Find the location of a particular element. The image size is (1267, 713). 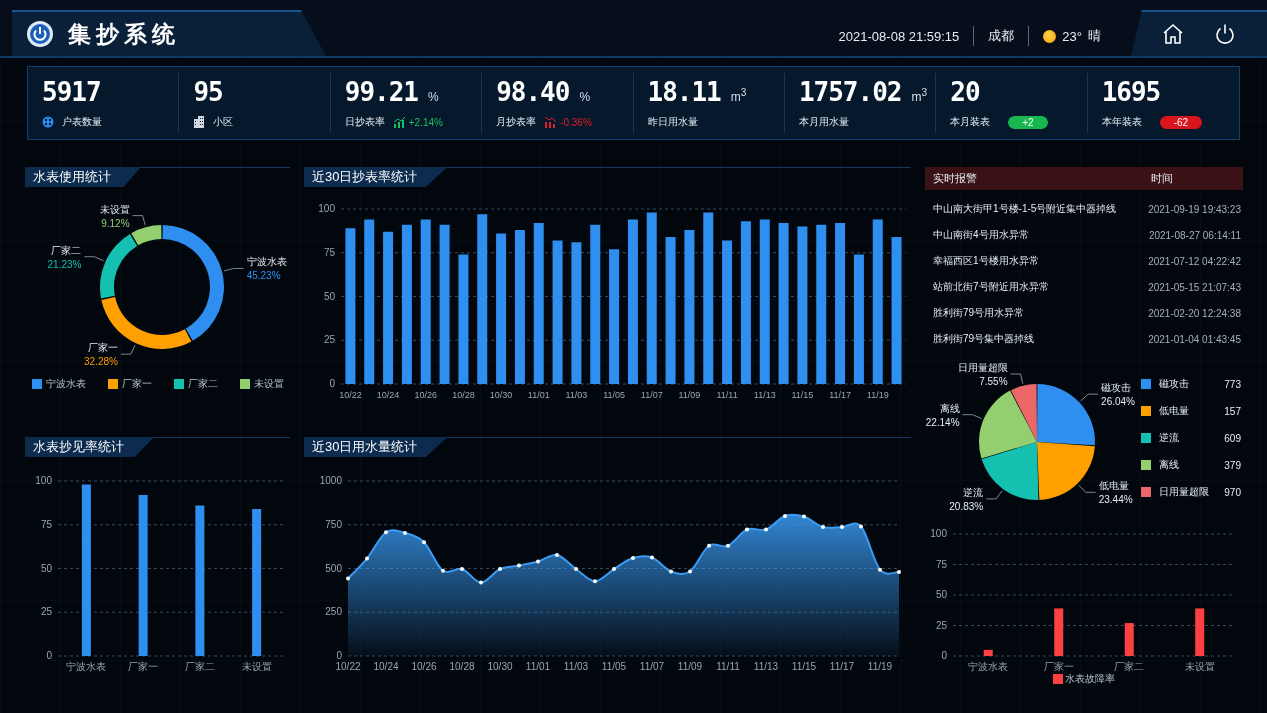

kpi-value: 99.21 is located at coordinates (381, 92).